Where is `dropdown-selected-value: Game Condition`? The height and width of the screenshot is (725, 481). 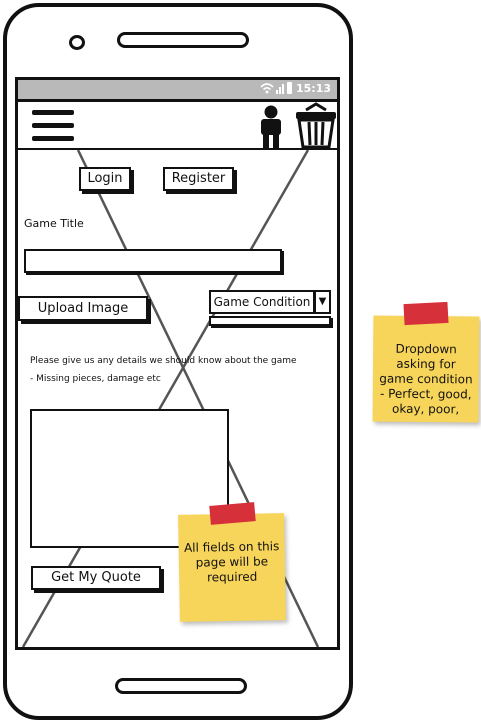
dropdown-selected-value: Game Condition is located at coordinates (262, 302).